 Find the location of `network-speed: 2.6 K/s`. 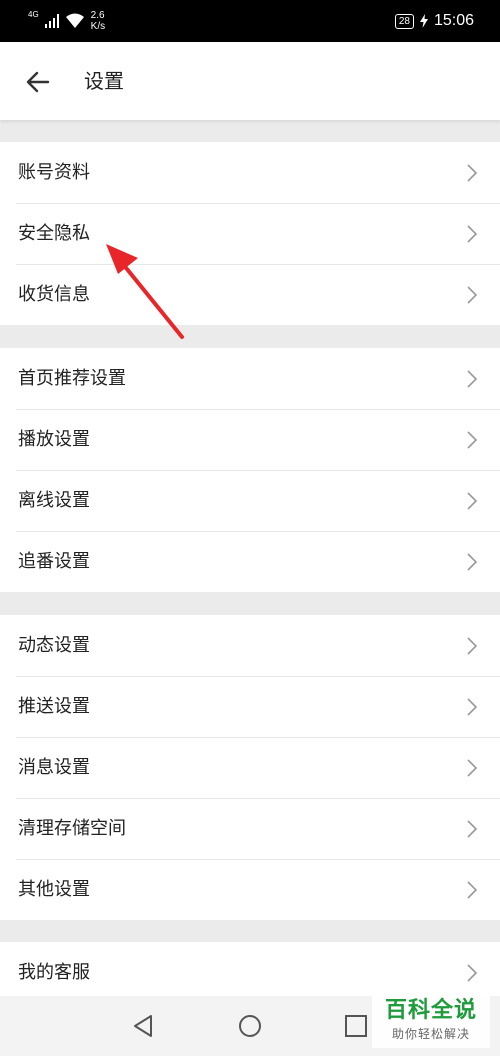

network-speed: 2.6 K/s is located at coordinates (98, 21).